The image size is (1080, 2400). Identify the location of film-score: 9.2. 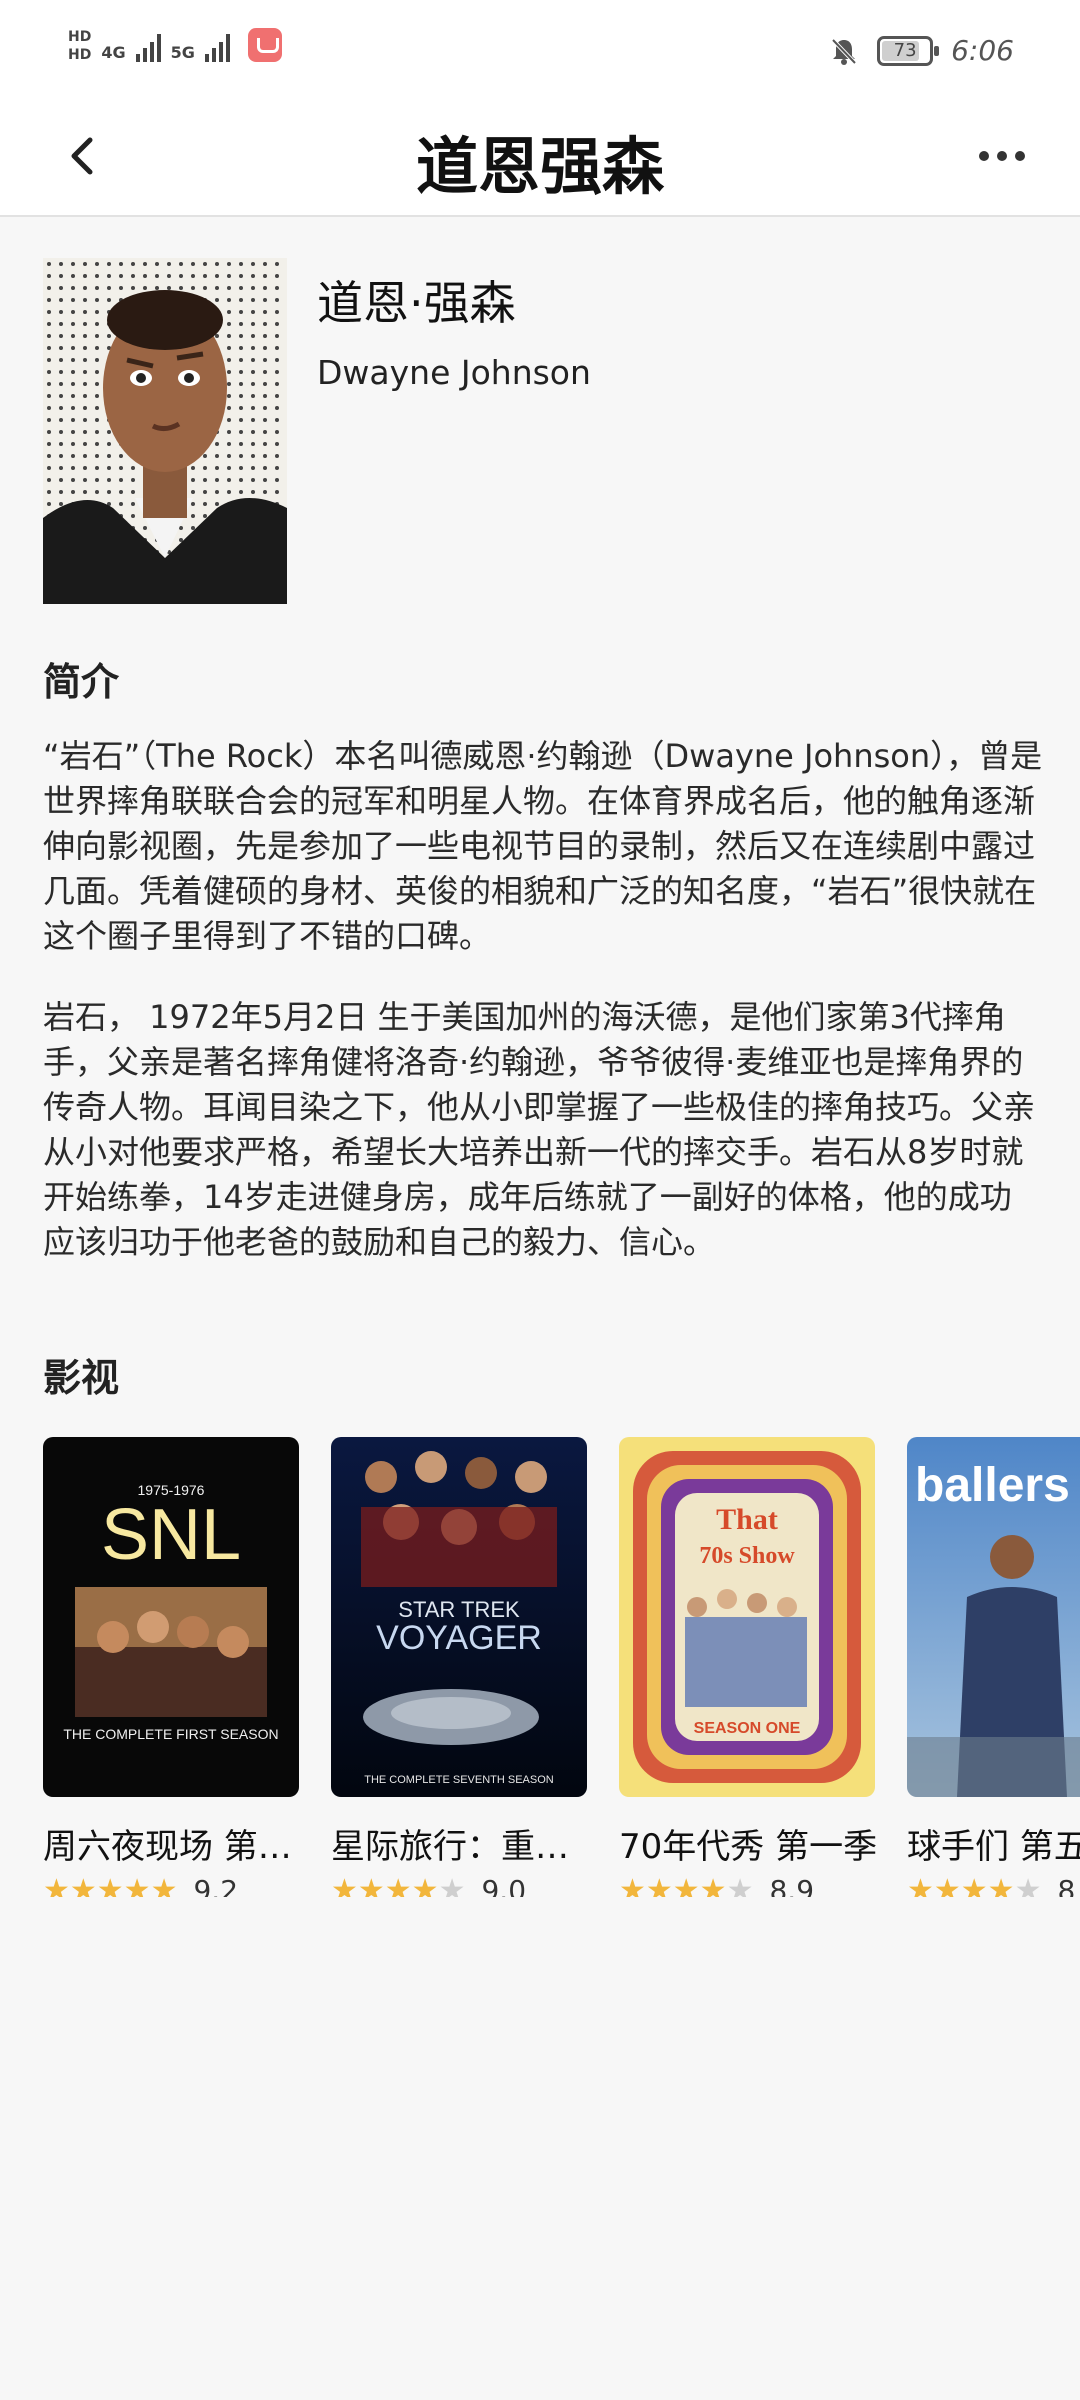
(216, 1885).